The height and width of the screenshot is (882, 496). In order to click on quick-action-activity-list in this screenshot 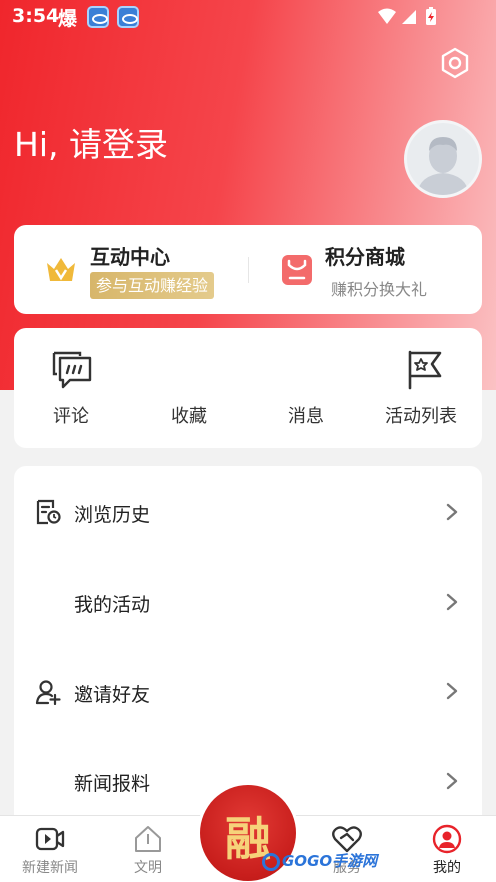, I will do `click(424, 370)`.